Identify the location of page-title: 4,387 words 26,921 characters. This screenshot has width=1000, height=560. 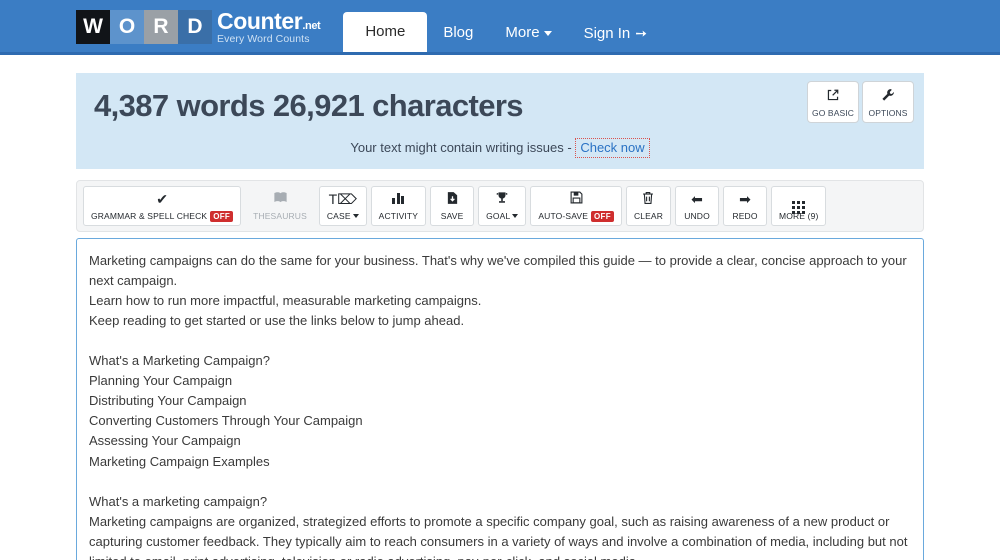
(309, 105).